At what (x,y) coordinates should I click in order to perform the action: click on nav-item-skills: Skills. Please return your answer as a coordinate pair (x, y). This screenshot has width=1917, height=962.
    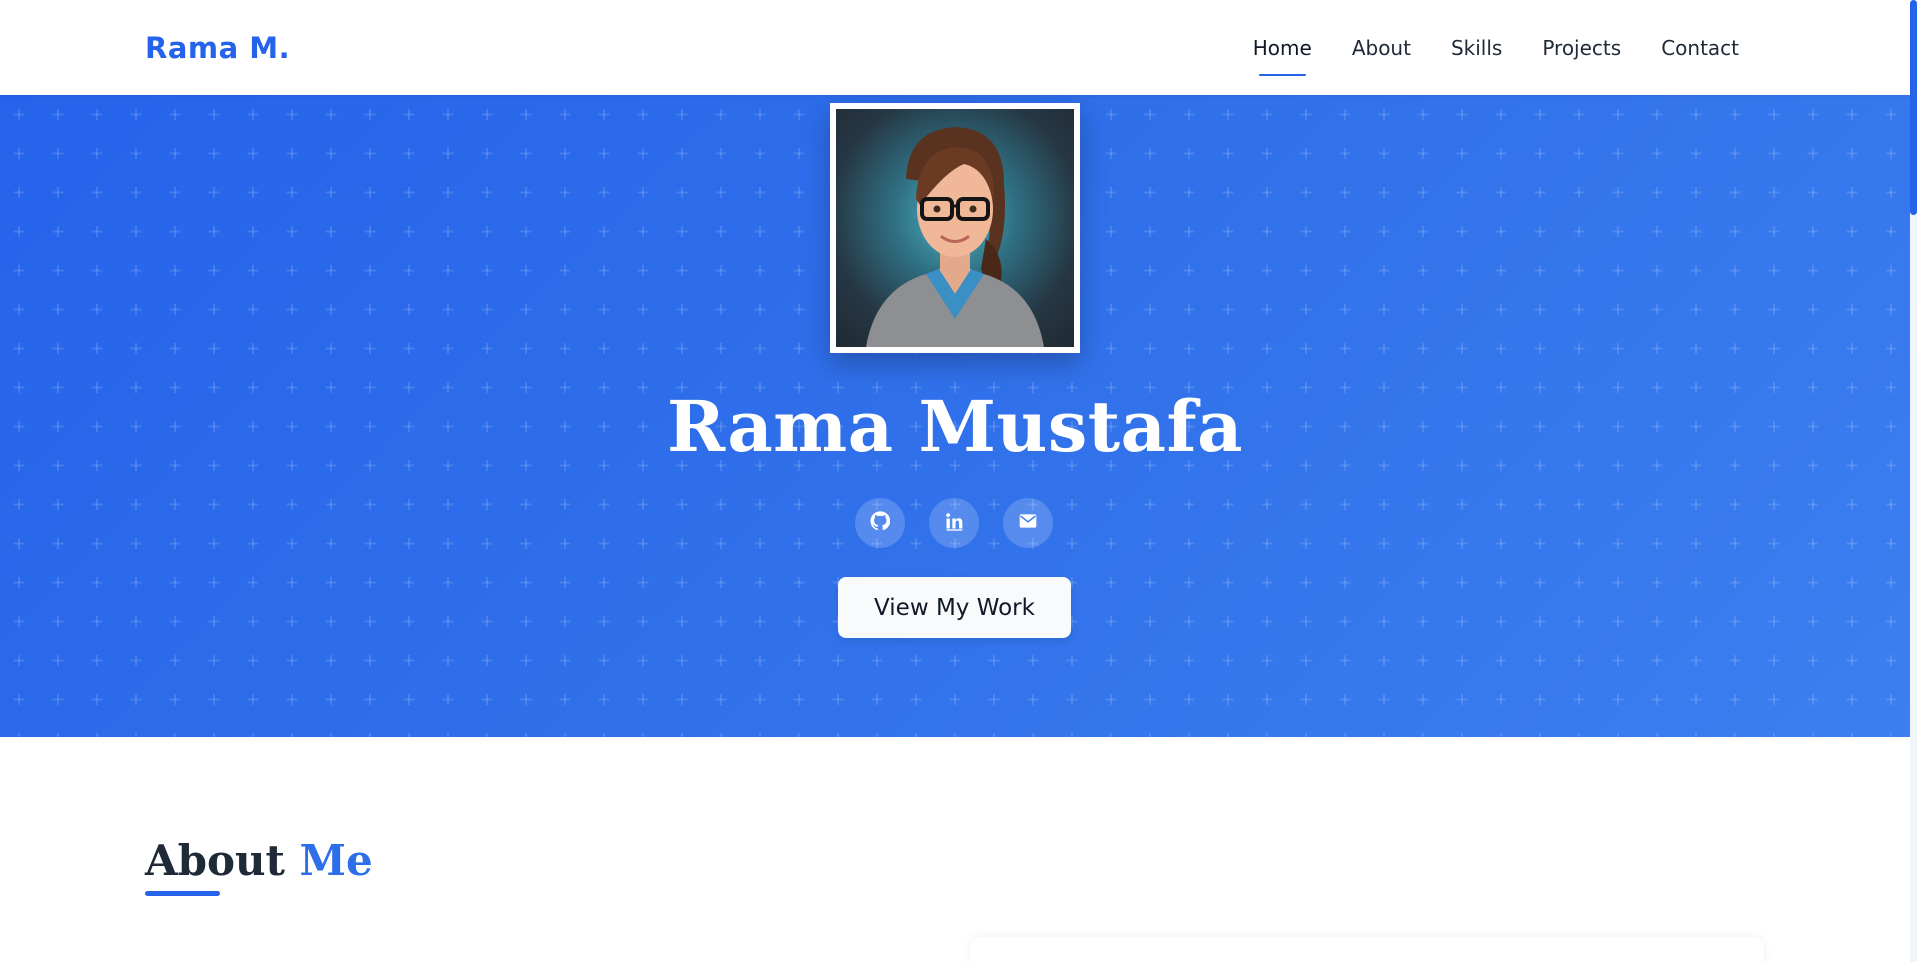
    Looking at the image, I should click on (1476, 48).